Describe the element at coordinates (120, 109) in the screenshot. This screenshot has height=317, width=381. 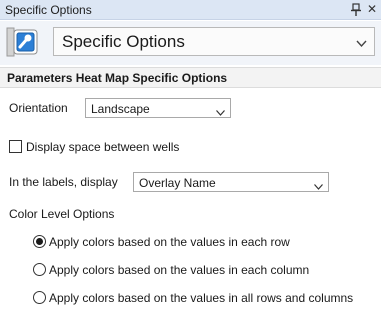
I see `orientation-value: Landscape` at that location.